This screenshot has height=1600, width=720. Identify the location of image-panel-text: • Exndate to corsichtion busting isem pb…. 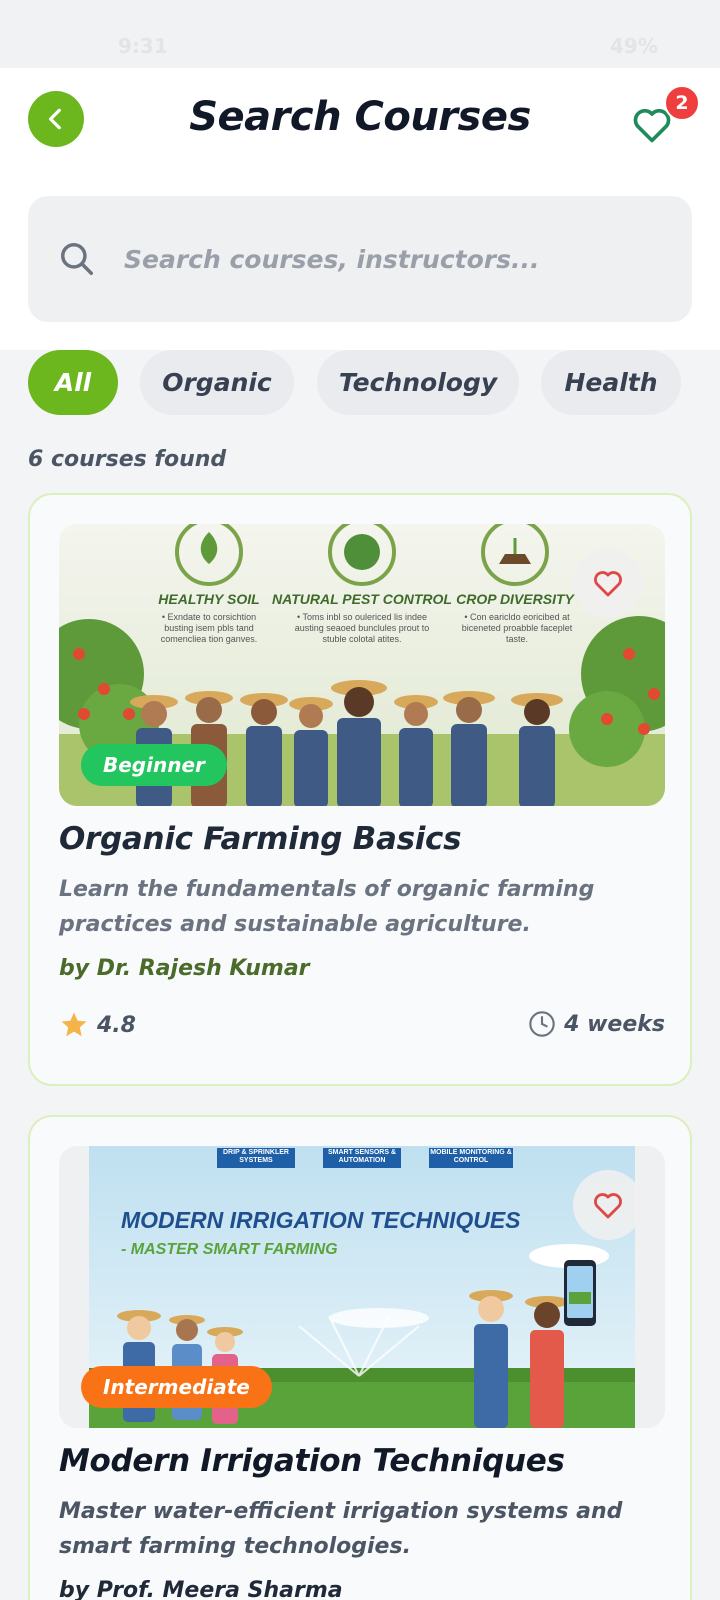
(209, 628).